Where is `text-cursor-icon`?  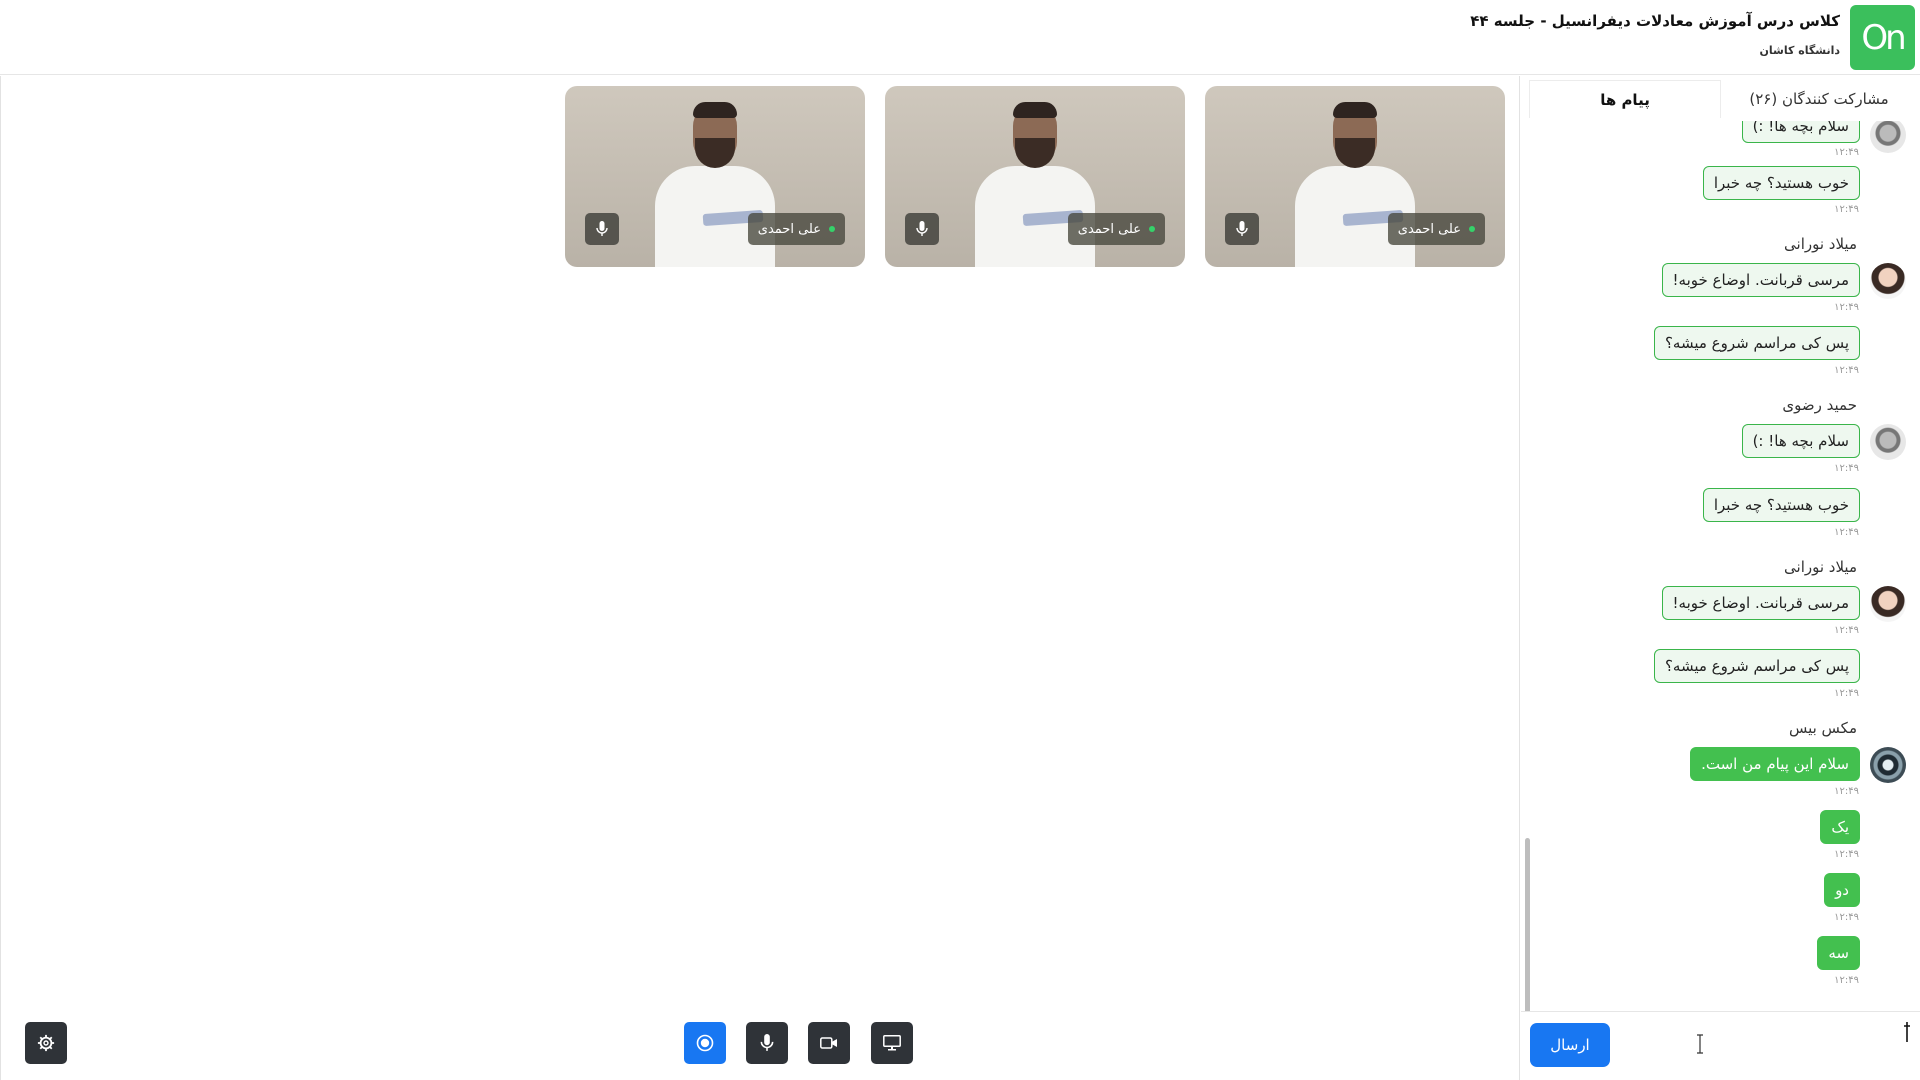 text-cursor-icon is located at coordinates (1700, 1044).